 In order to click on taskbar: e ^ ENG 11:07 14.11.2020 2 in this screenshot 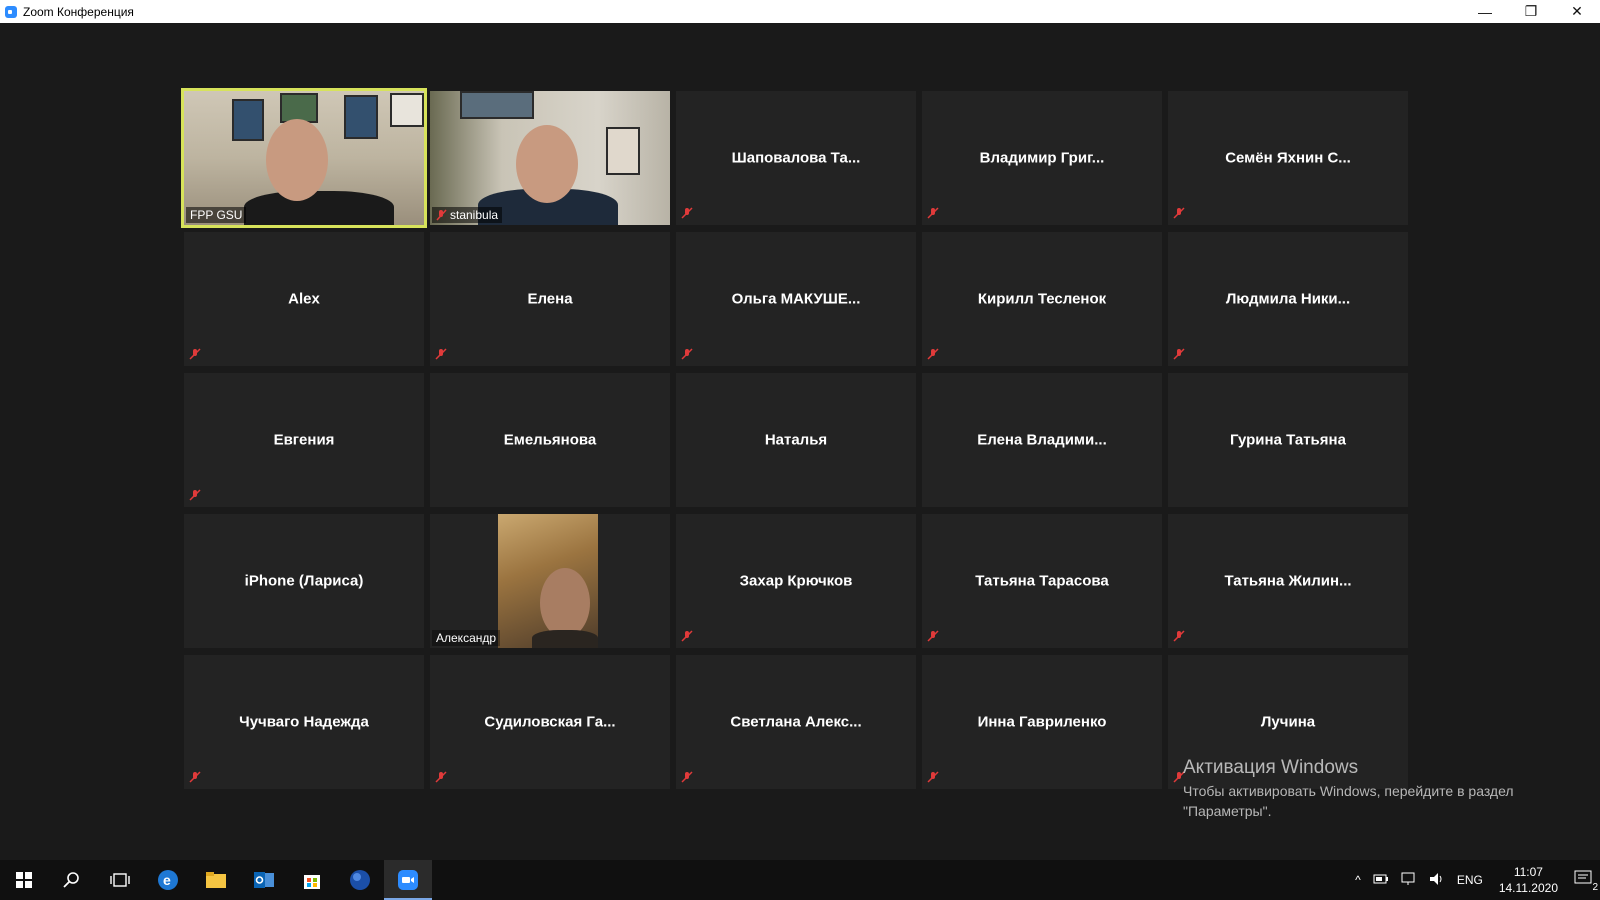, I will do `click(800, 880)`.